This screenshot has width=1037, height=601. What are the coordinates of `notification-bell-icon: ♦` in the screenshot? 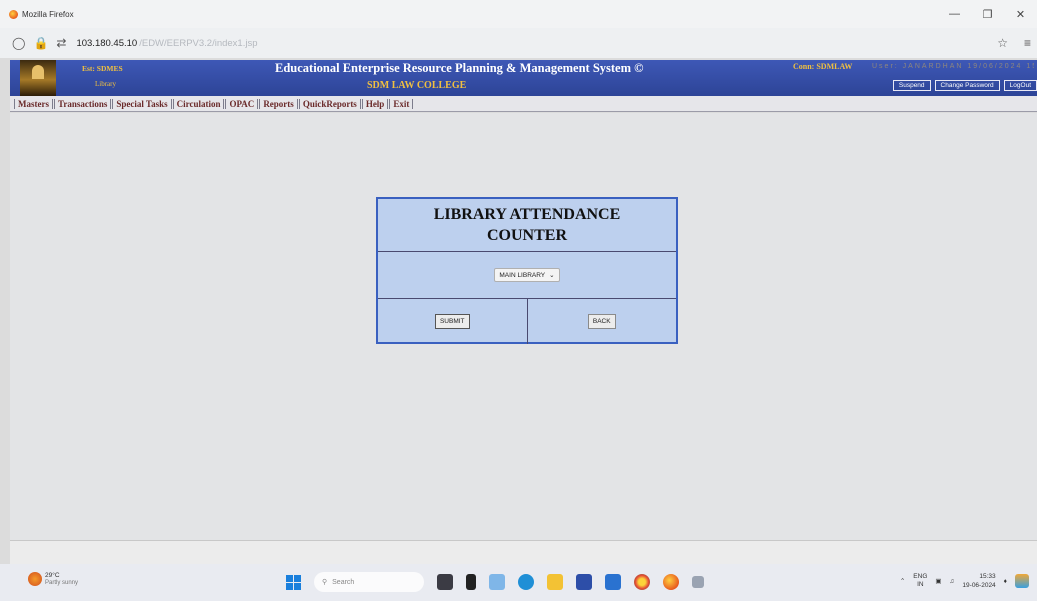 It's located at (1005, 581).